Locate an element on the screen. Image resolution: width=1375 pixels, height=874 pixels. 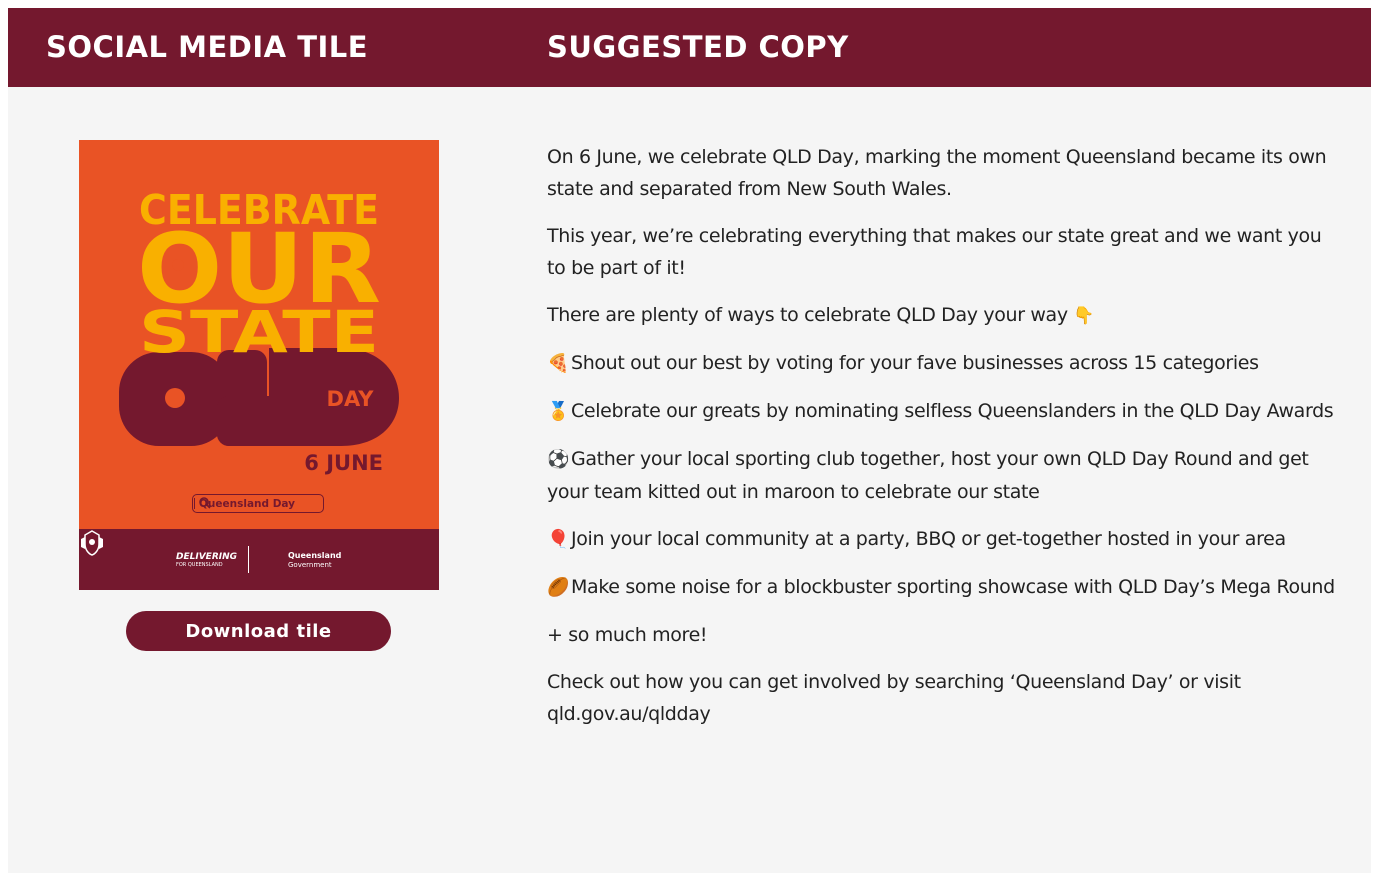
copy-more: + so much more! is located at coordinates (627, 635).